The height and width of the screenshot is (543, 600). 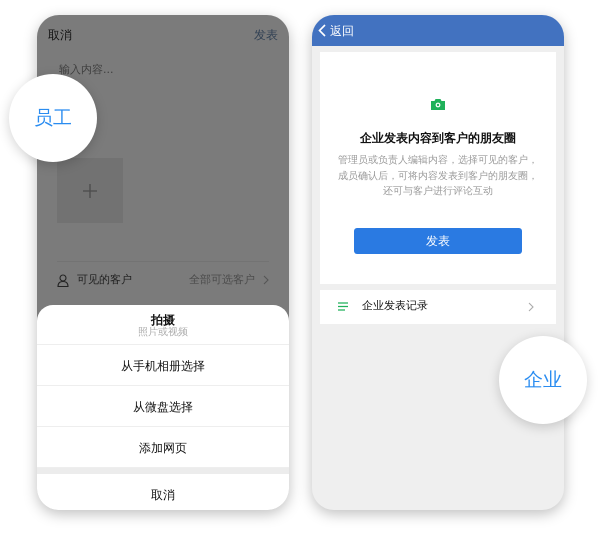 I want to click on back-button: 返回, so click(x=333, y=31).